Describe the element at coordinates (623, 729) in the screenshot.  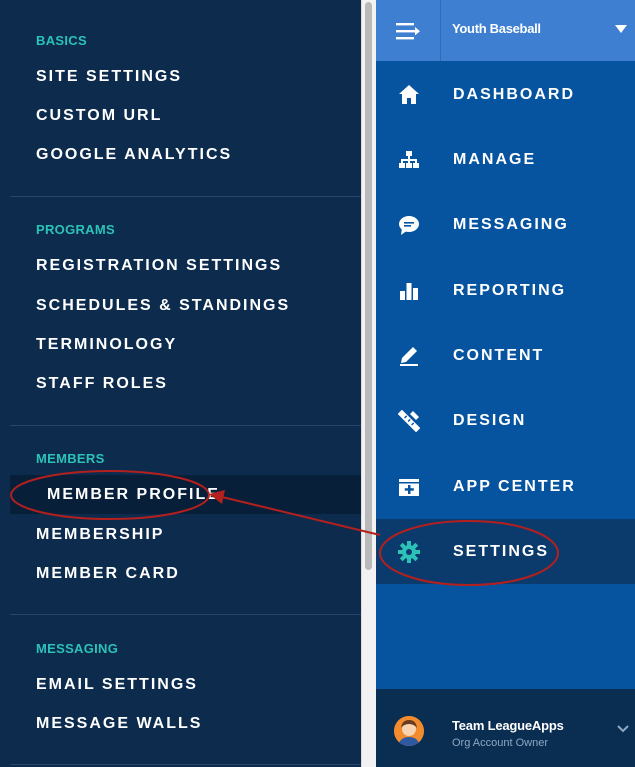
I see `chevron-down-icon` at that location.